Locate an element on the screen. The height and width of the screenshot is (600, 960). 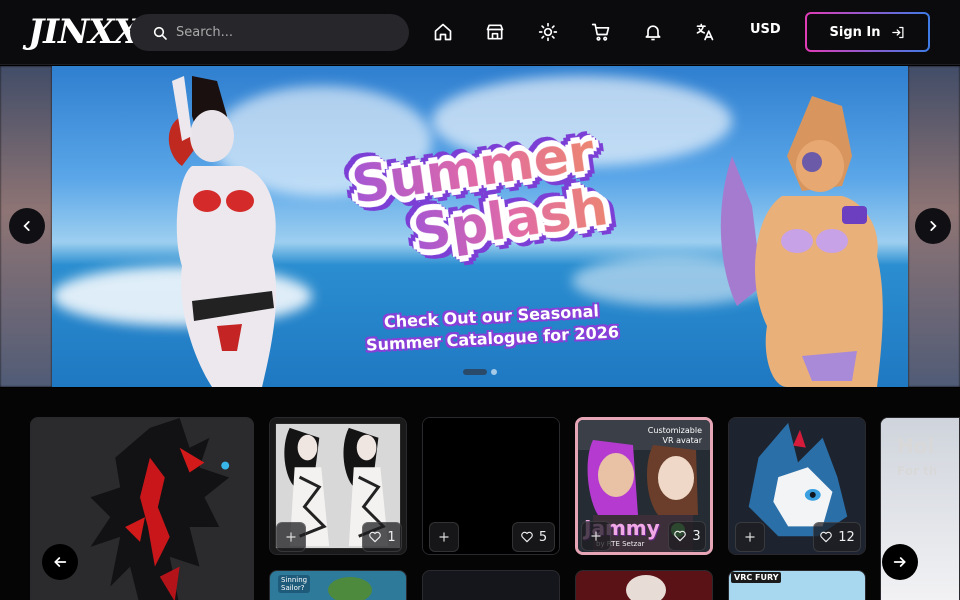
sign-in-label: Sign In is located at coordinates (855, 32).